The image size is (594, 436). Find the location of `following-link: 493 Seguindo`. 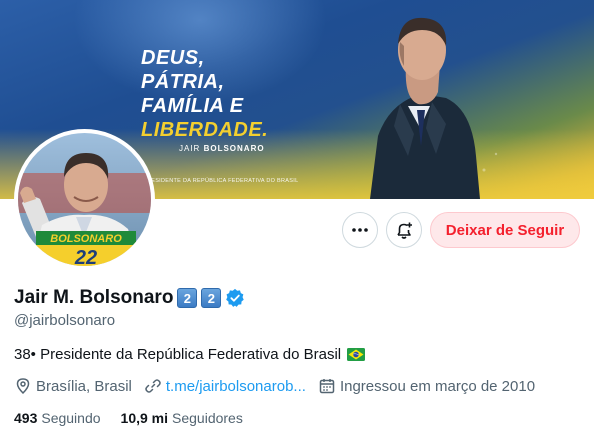

following-link: 493 Seguindo is located at coordinates (57, 418).